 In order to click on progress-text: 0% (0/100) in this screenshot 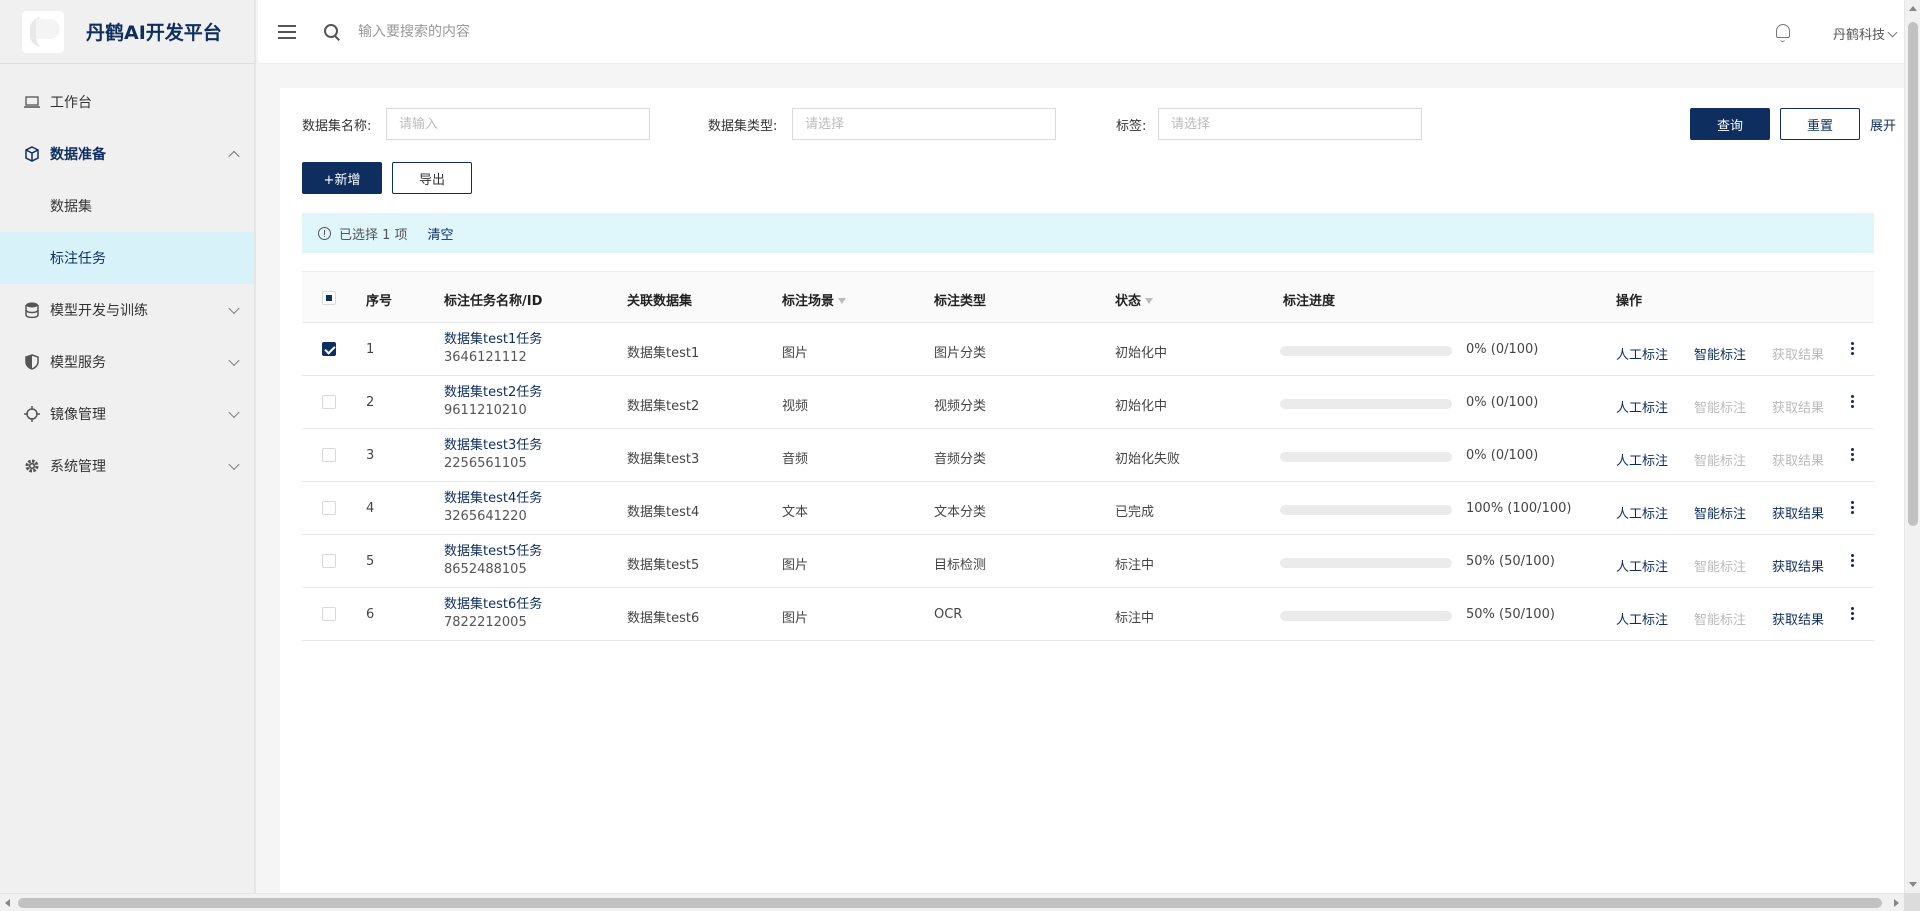, I will do `click(1502, 402)`.